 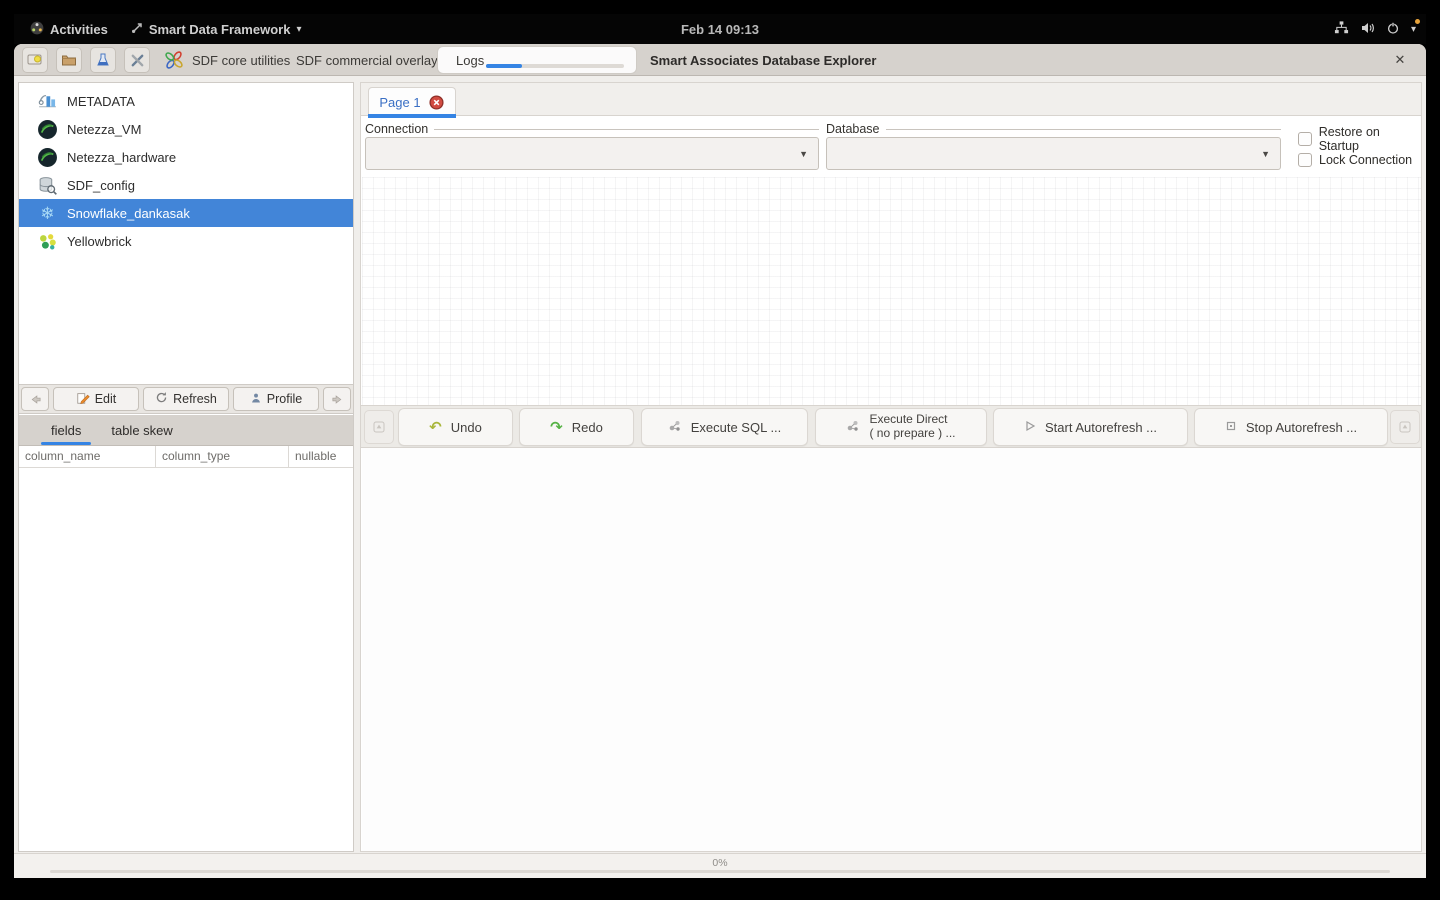 I want to click on restore-on-startup-checkbox: Restore on Startup, so click(x=1359, y=139).